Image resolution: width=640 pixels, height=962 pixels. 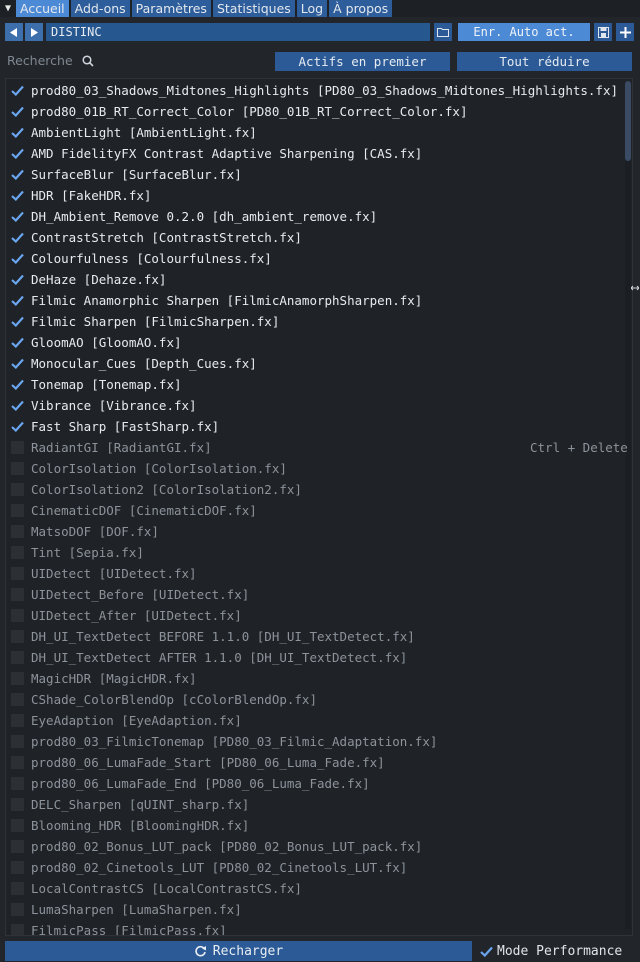 I want to click on effect-row: UIDetect_After [UIDetect.fx], so click(x=315, y=615).